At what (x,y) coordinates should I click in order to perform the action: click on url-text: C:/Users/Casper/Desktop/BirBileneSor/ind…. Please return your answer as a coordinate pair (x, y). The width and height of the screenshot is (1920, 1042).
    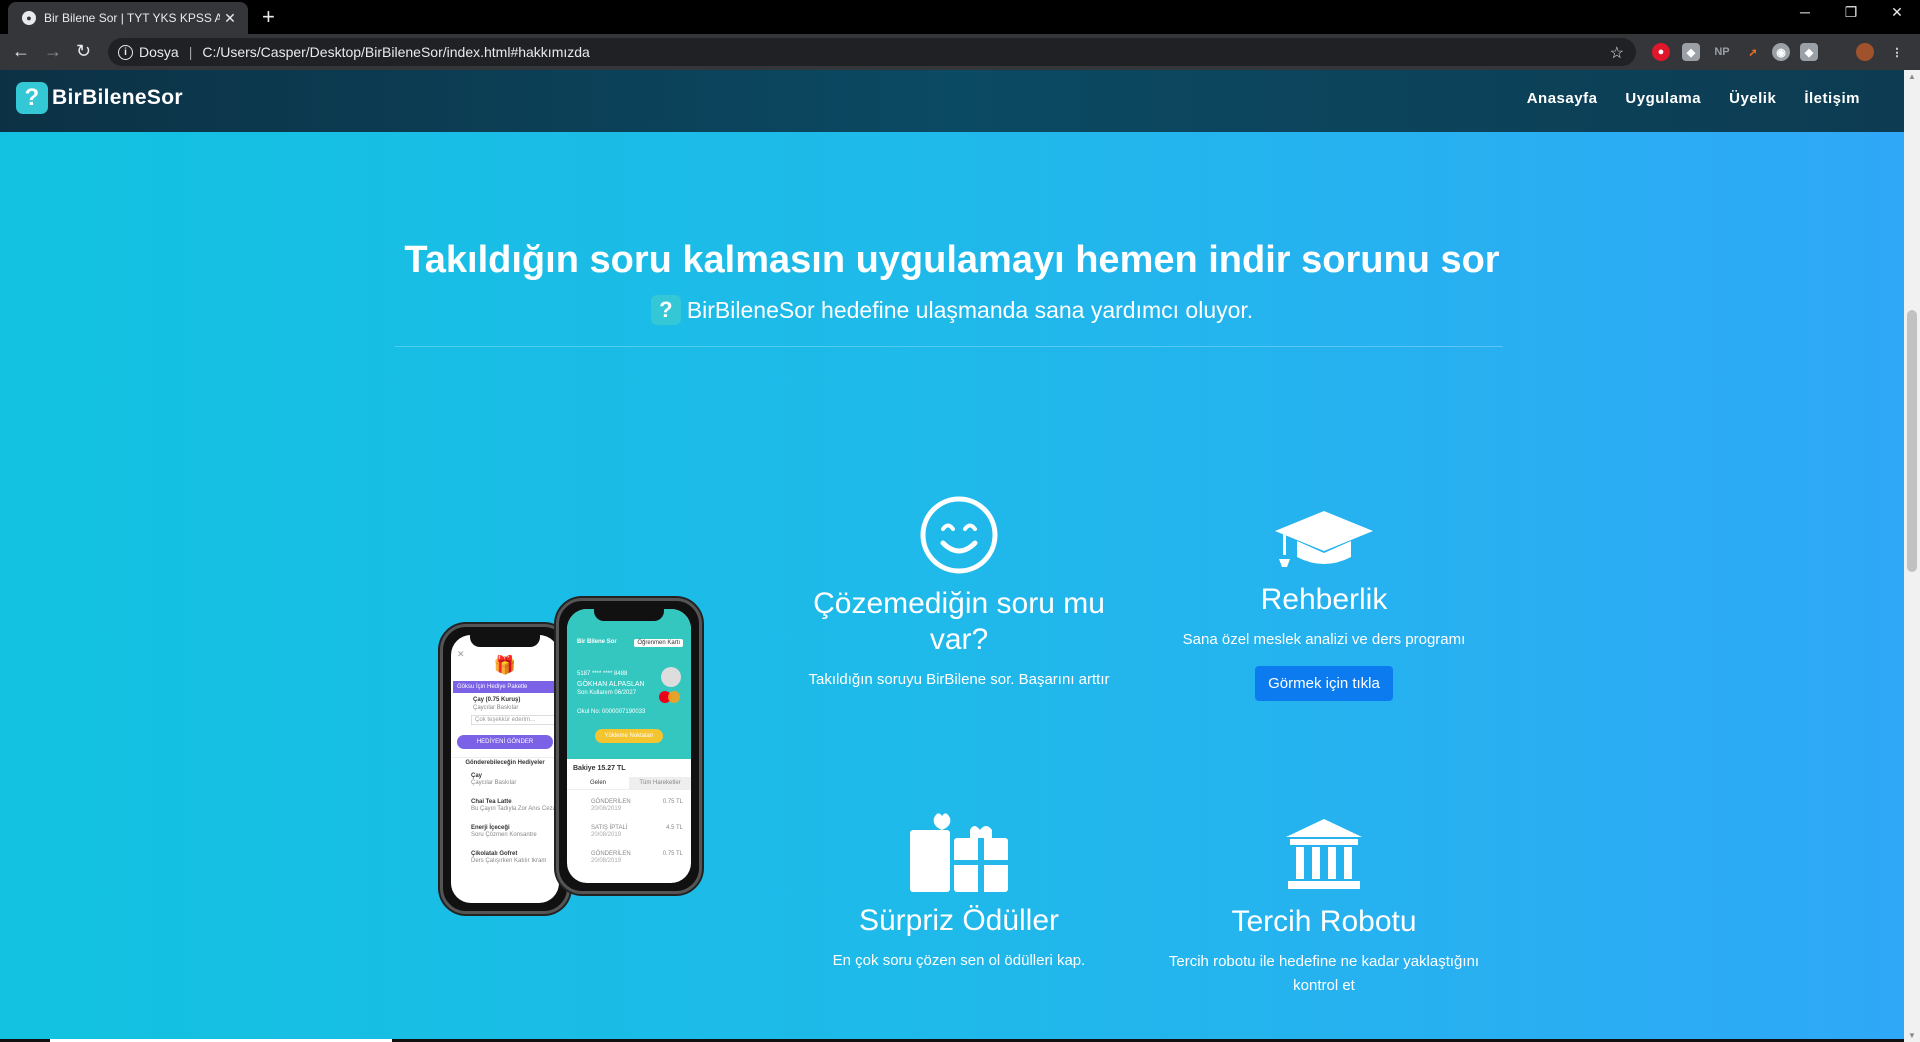
    Looking at the image, I should click on (396, 52).